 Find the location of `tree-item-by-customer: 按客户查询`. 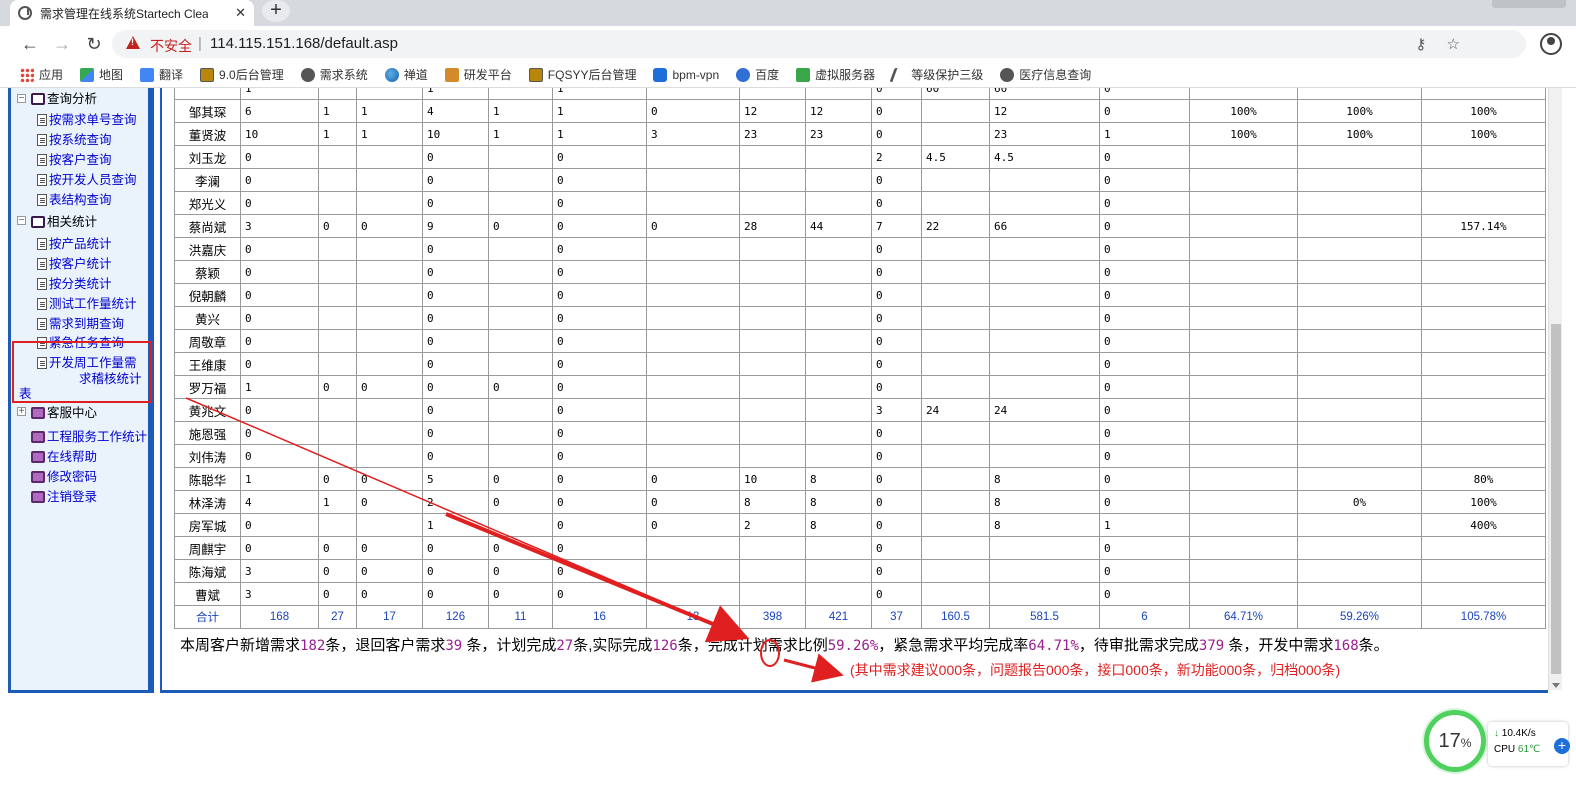

tree-item-by-customer: 按客户查询 is located at coordinates (74, 158).